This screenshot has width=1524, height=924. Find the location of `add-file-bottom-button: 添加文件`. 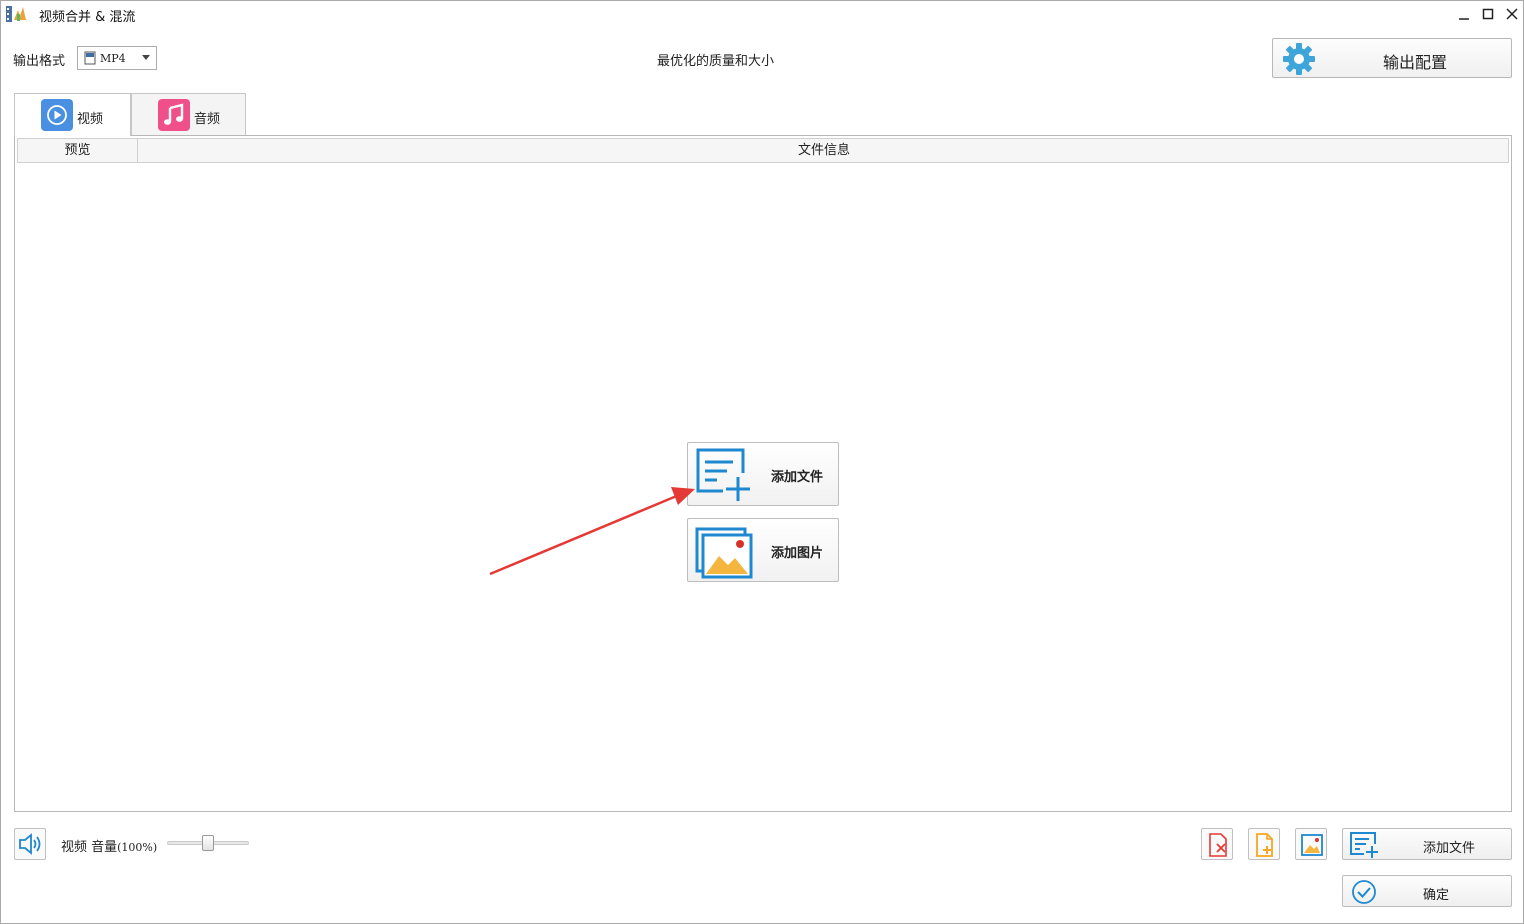

add-file-bottom-button: 添加文件 is located at coordinates (1427, 844).